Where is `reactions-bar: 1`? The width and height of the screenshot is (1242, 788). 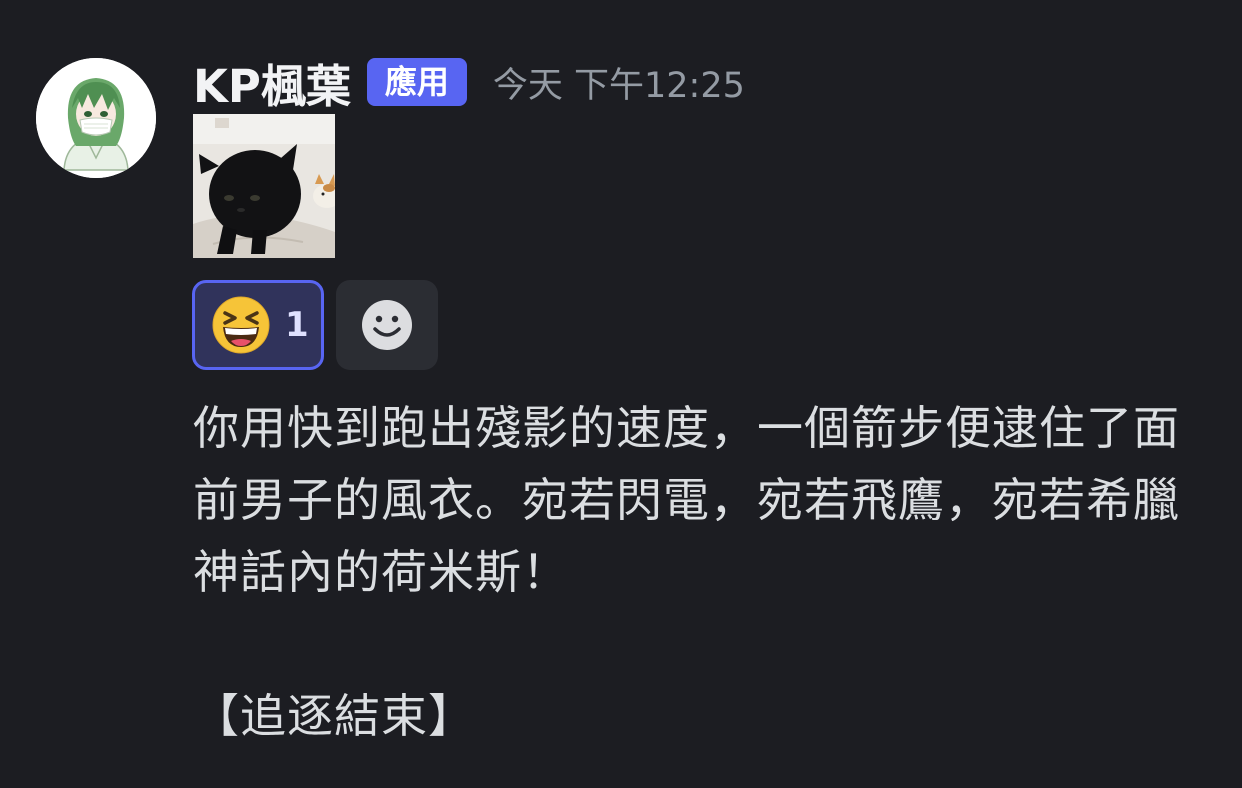
reactions-bar: 1 is located at coordinates (315, 325).